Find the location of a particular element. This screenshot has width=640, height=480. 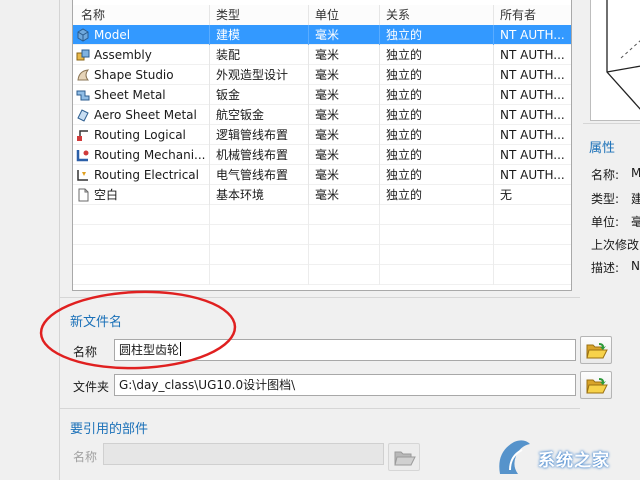

referenced-name-label: 名称 is located at coordinates (85, 457).